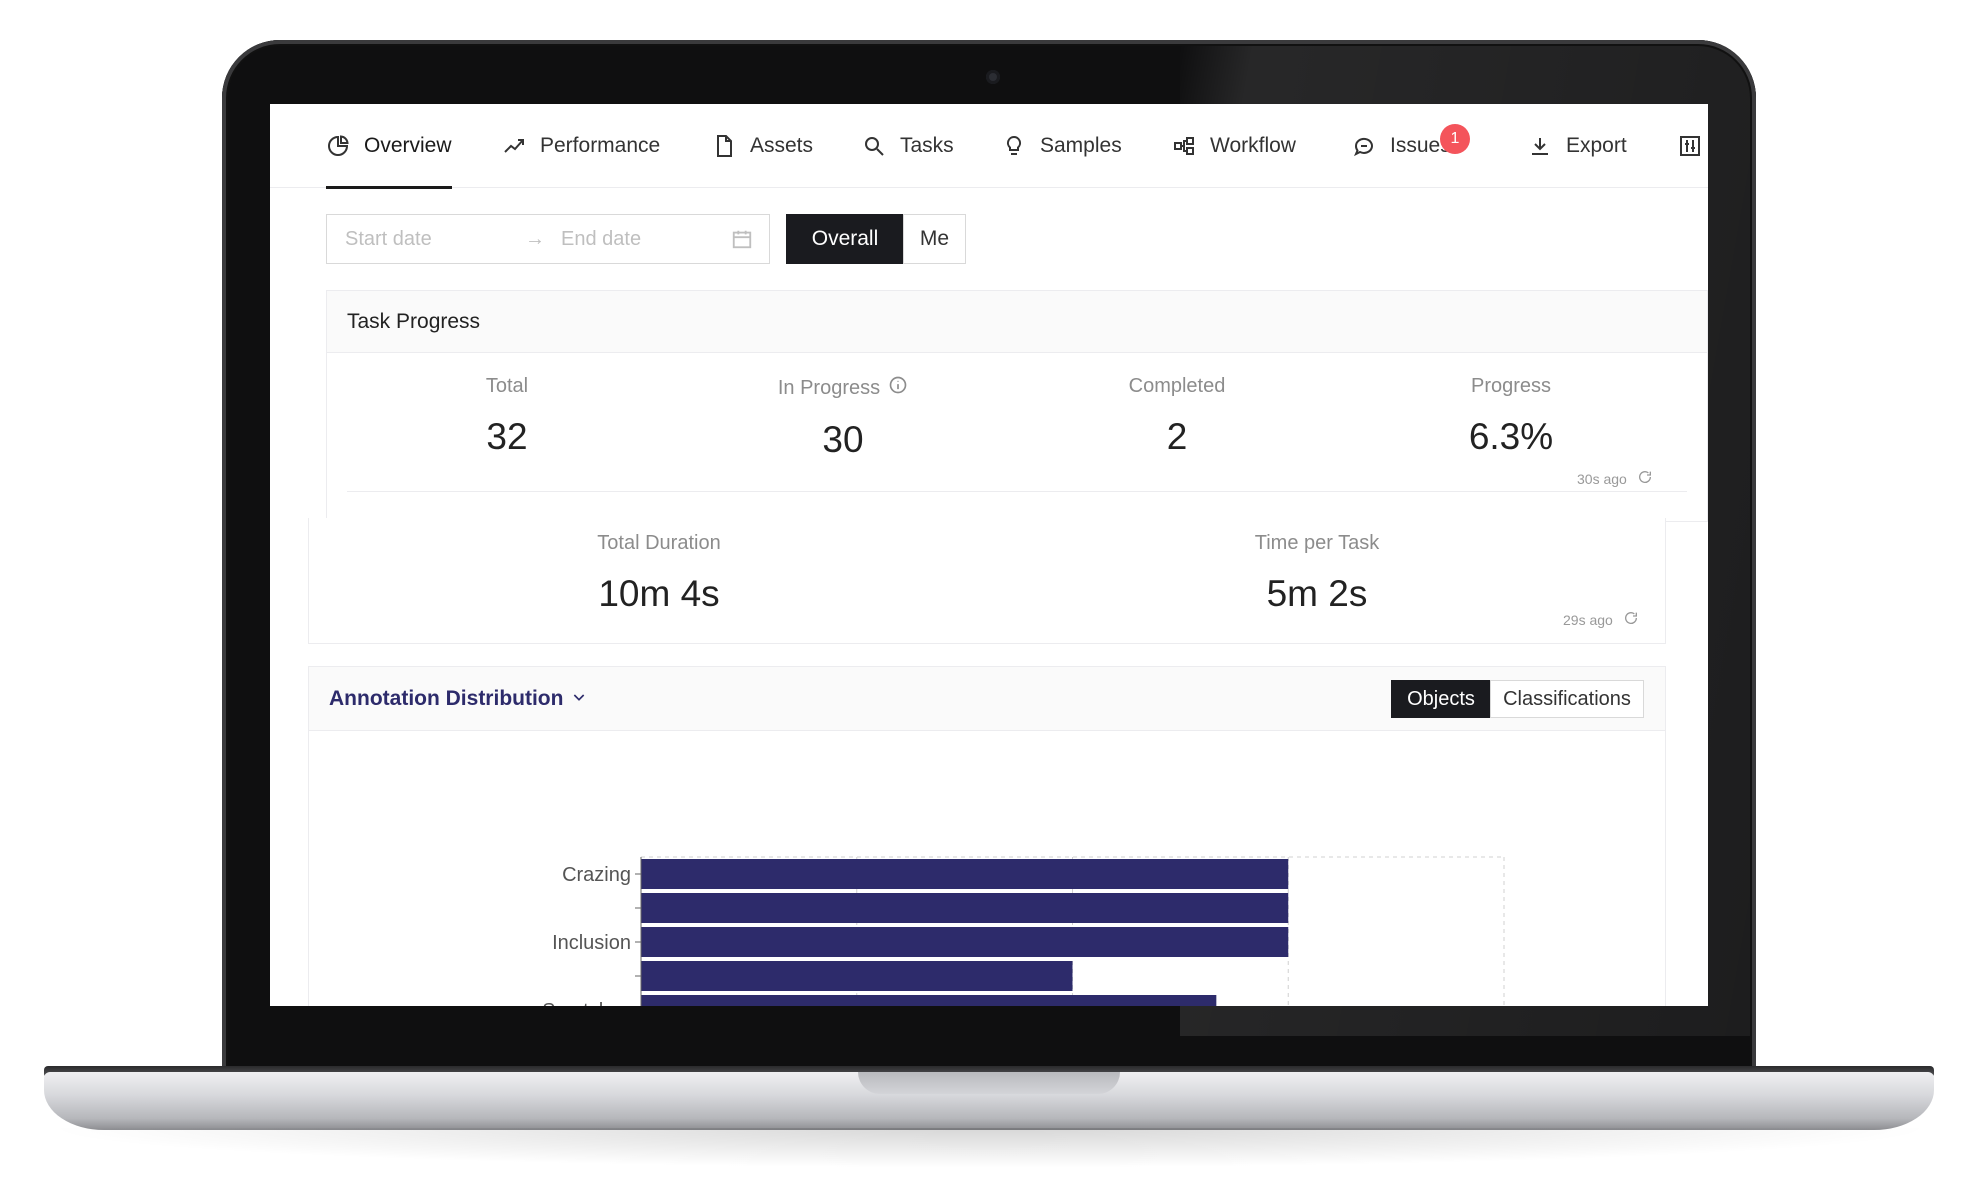 The image size is (1973, 1184). I want to click on tab-overview: Overview, so click(389, 146).